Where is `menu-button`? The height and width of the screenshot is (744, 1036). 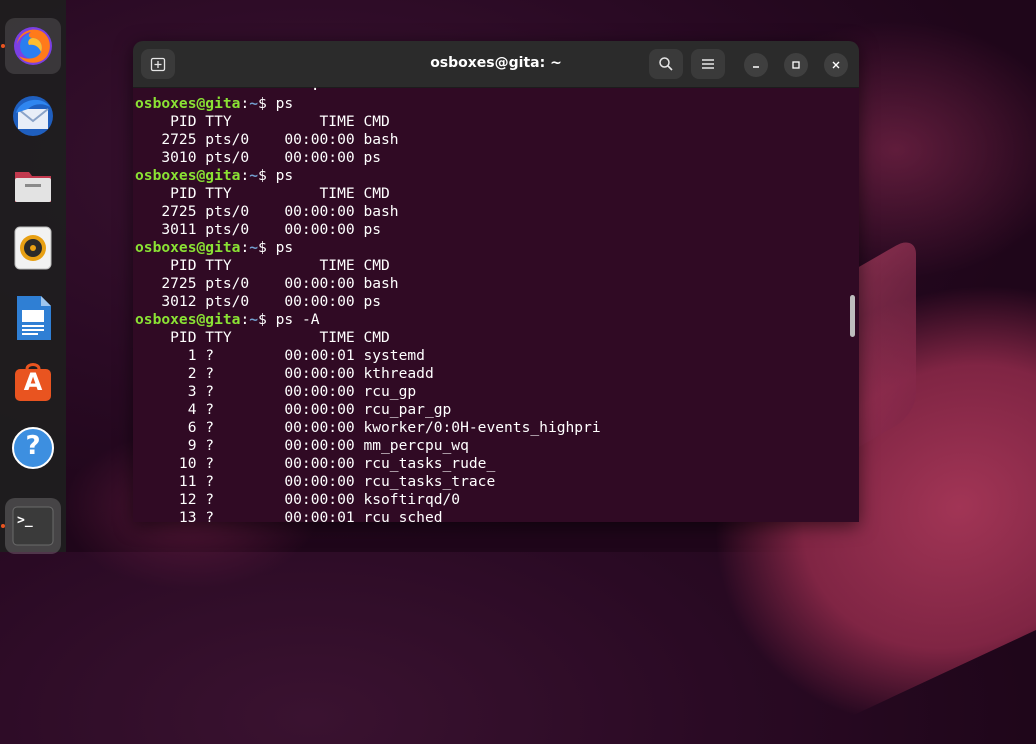
menu-button is located at coordinates (708, 64).